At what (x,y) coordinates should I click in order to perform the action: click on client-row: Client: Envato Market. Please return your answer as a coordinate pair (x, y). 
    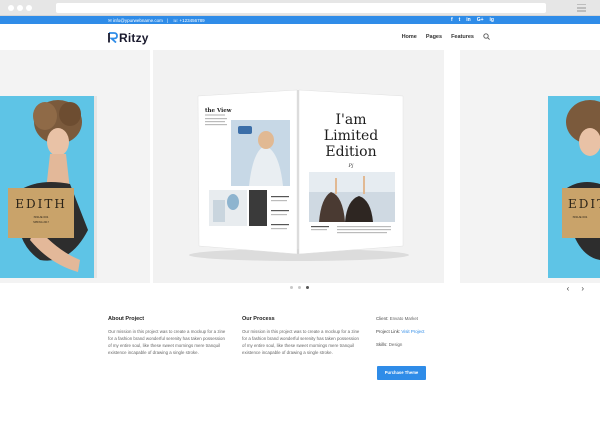
    Looking at the image, I should click on (400, 318).